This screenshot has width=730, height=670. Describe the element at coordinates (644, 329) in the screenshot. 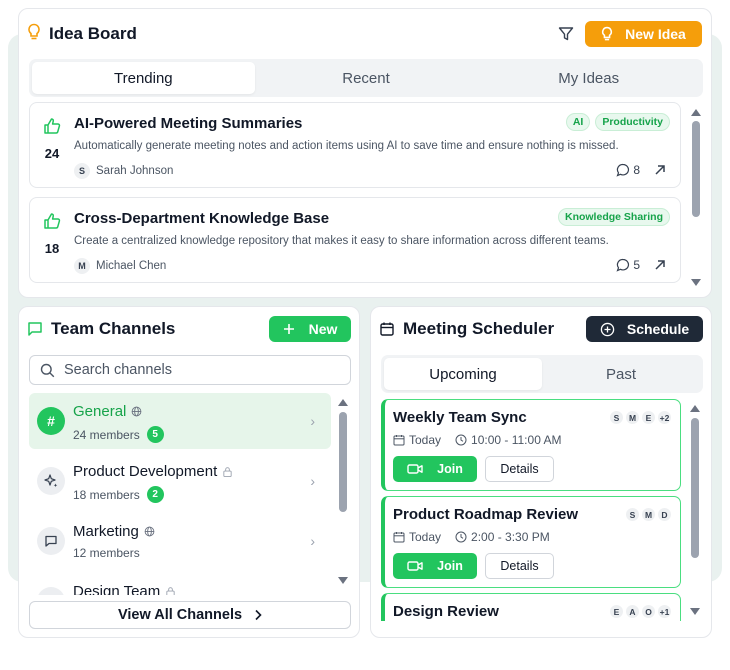

I see `schedule-button: Schedule` at that location.